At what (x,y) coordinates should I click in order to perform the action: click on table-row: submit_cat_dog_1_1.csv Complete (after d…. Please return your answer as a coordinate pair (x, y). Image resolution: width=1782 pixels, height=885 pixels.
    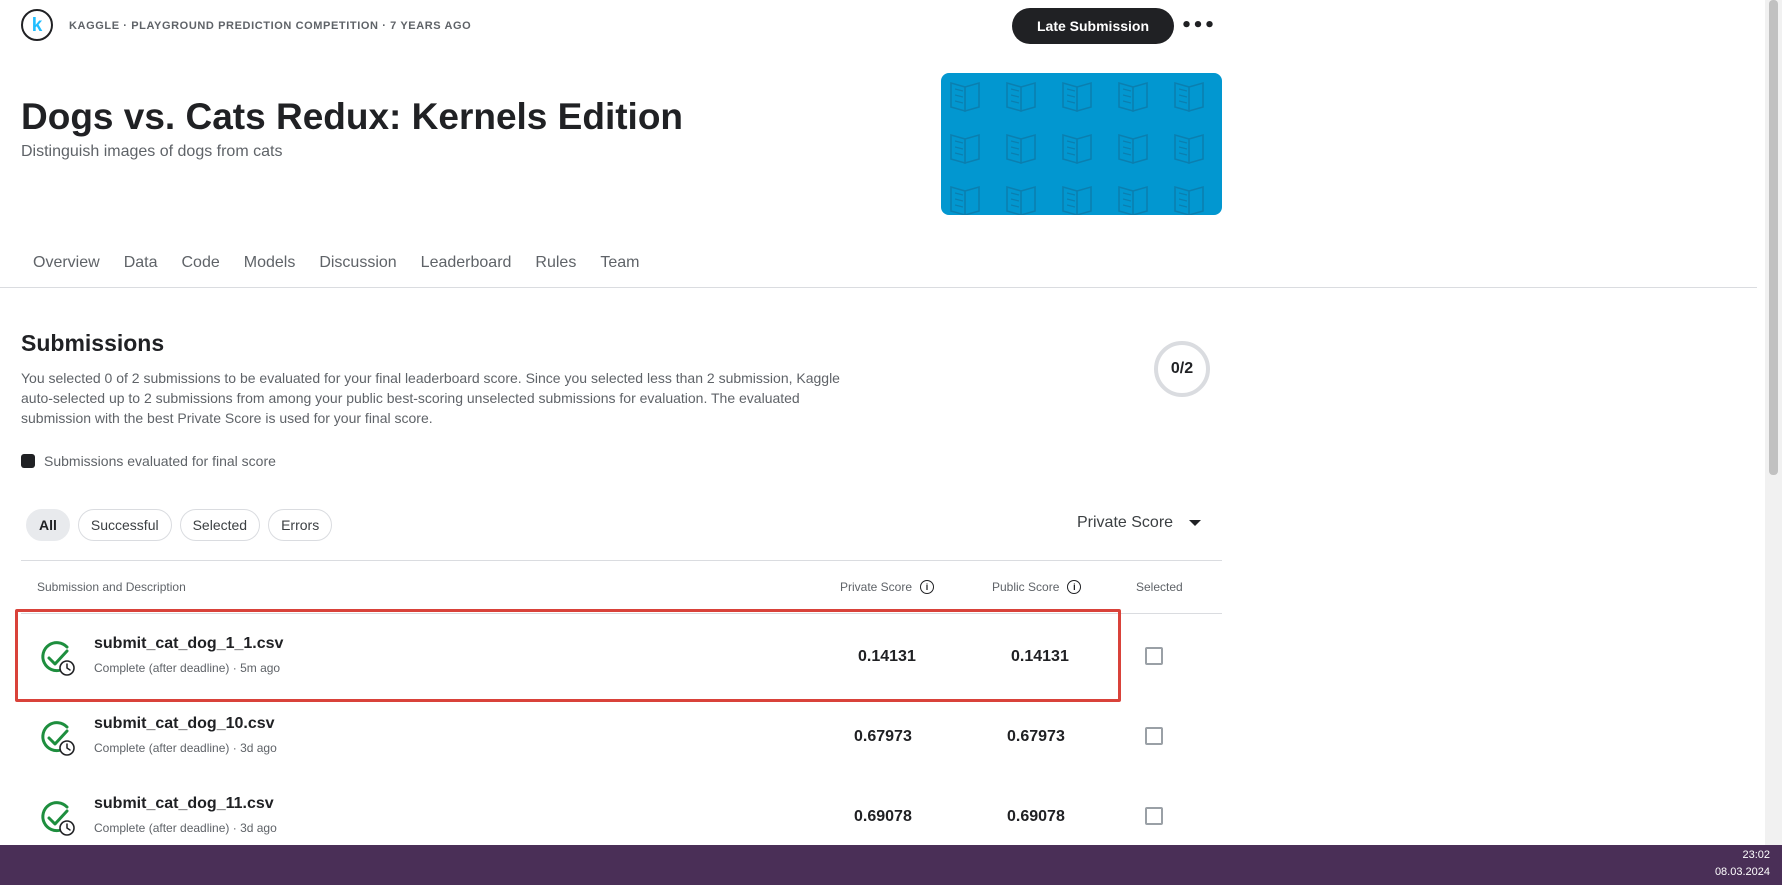
    Looking at the image, I should click on (621, 654).